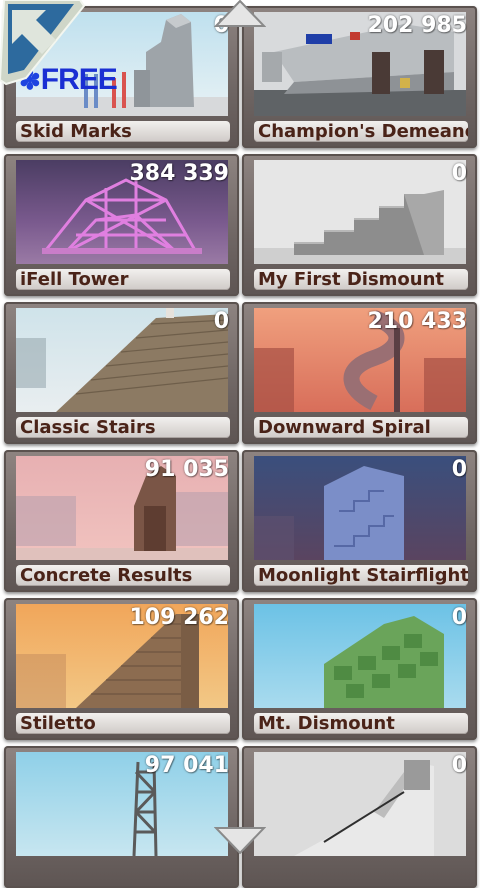 The image size is (480, 888). What do you see at coordinates (360, 508) in the screenshot?
I see `moonlight-stairflight-thumbnail` at bounding box center [360, 508].